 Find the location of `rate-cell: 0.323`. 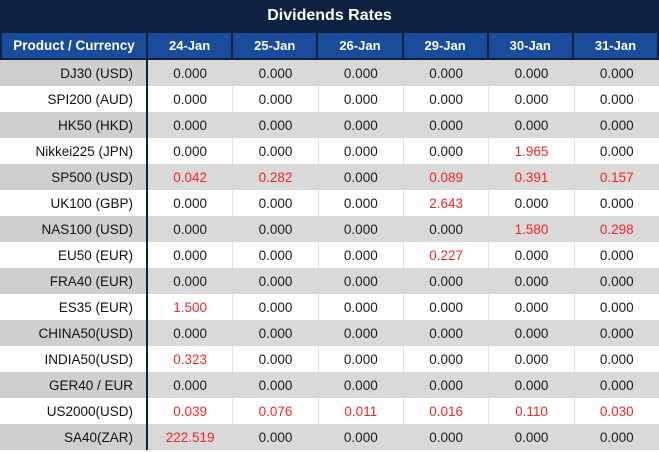

rate-cell: 0.323 is located at coordinates (190, 359).